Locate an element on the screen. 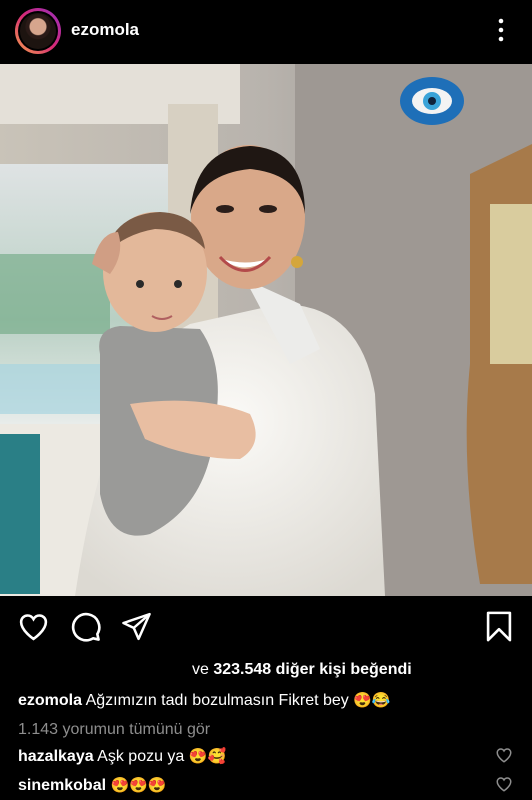 This screenshot has width=532, height=800. caption-text: Ağzımızın tadı bozulmasın Fikret bey is located at coordinates (217, 700).